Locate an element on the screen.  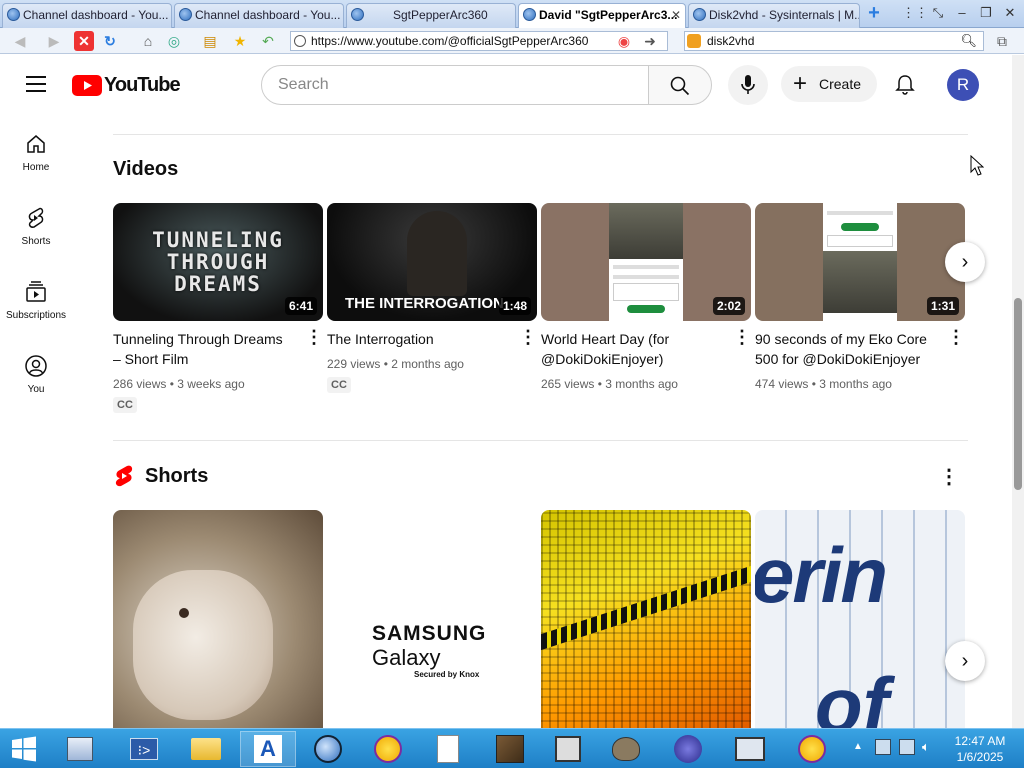
scrollbar-thumb is located at coordinates (1018, 394).